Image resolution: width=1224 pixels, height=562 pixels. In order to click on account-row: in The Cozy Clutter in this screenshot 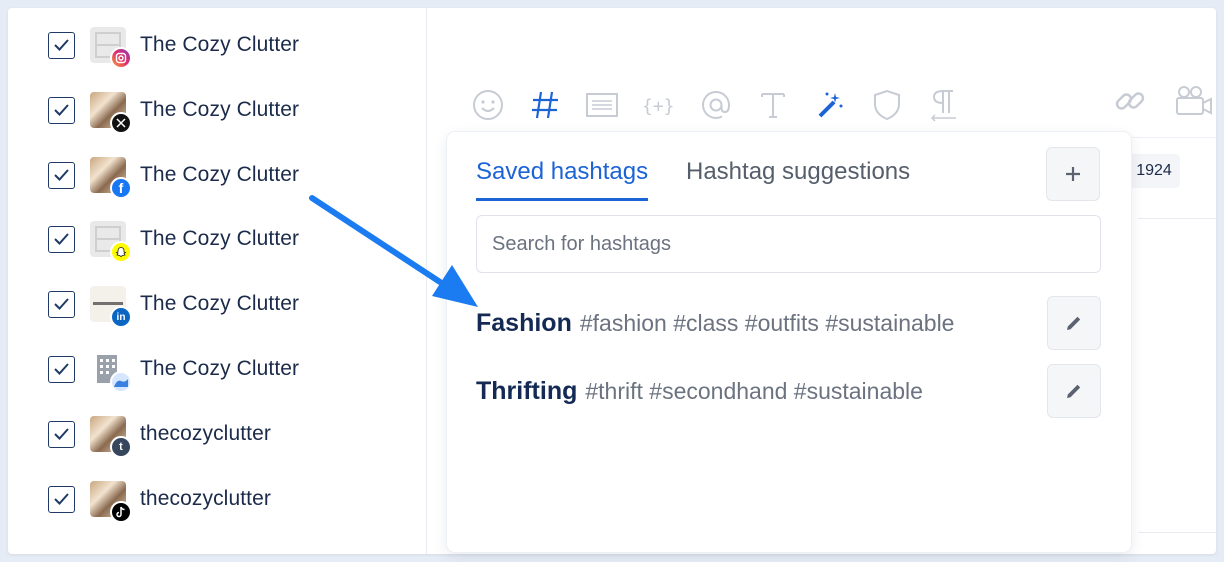, I will do `click(228, 306)`.